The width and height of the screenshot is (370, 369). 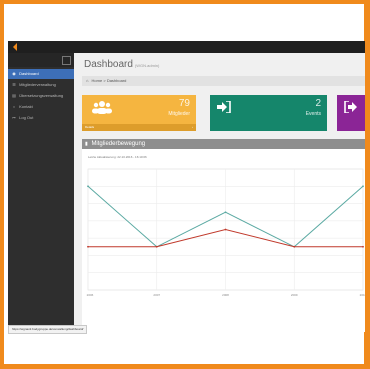 I want to click on breadcrumb-home-link: Home, so click(x=97, y=80).